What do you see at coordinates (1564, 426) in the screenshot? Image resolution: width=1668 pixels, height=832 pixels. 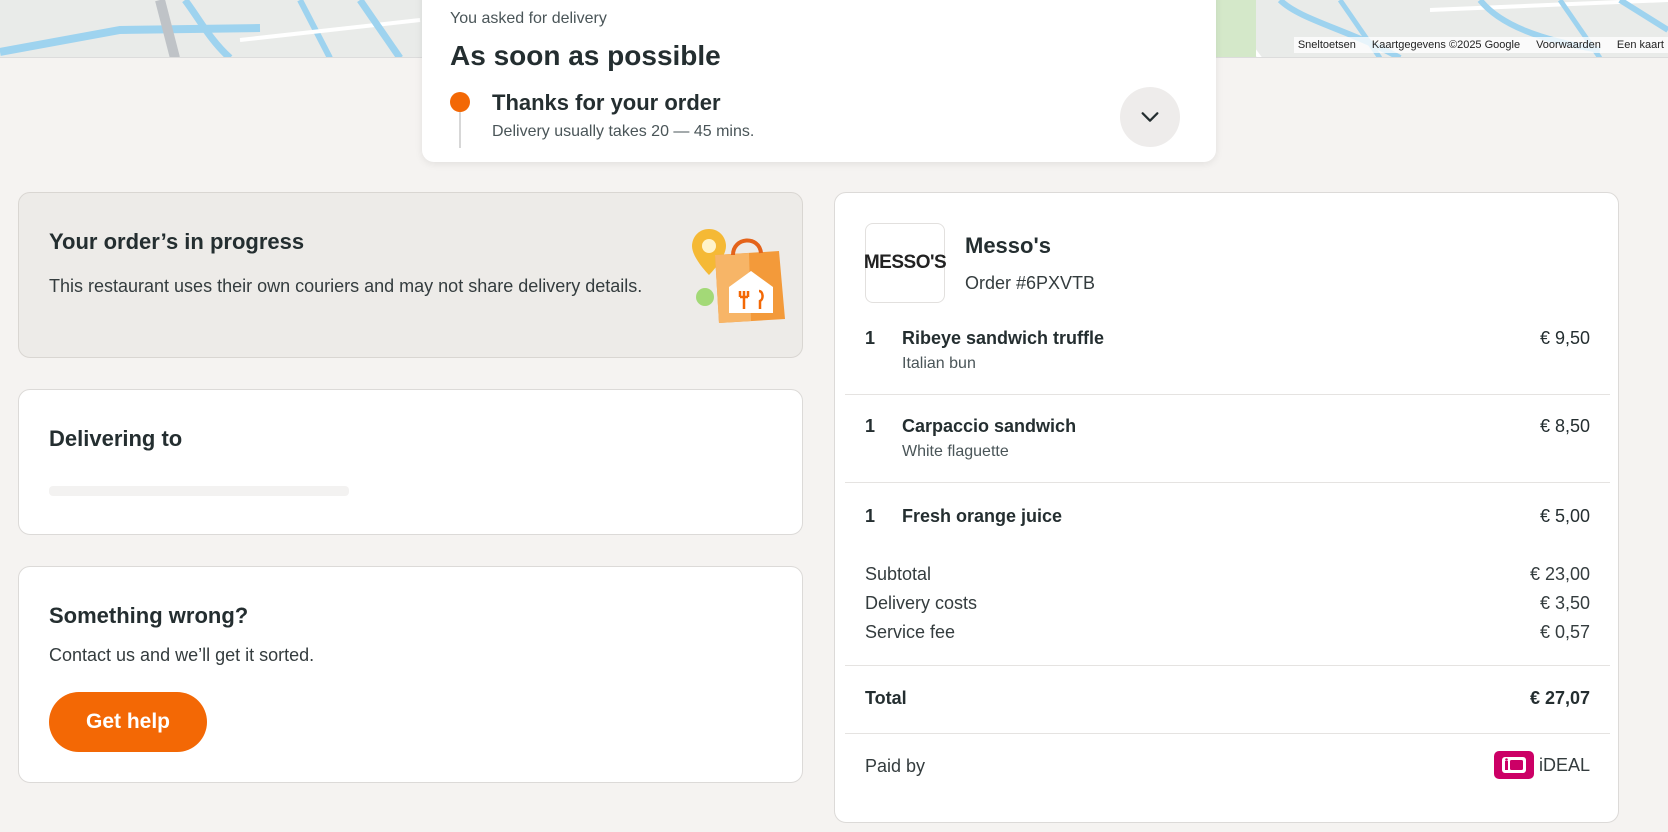 I see `item-price: € 8,50` at bounding box center [1564, 426].